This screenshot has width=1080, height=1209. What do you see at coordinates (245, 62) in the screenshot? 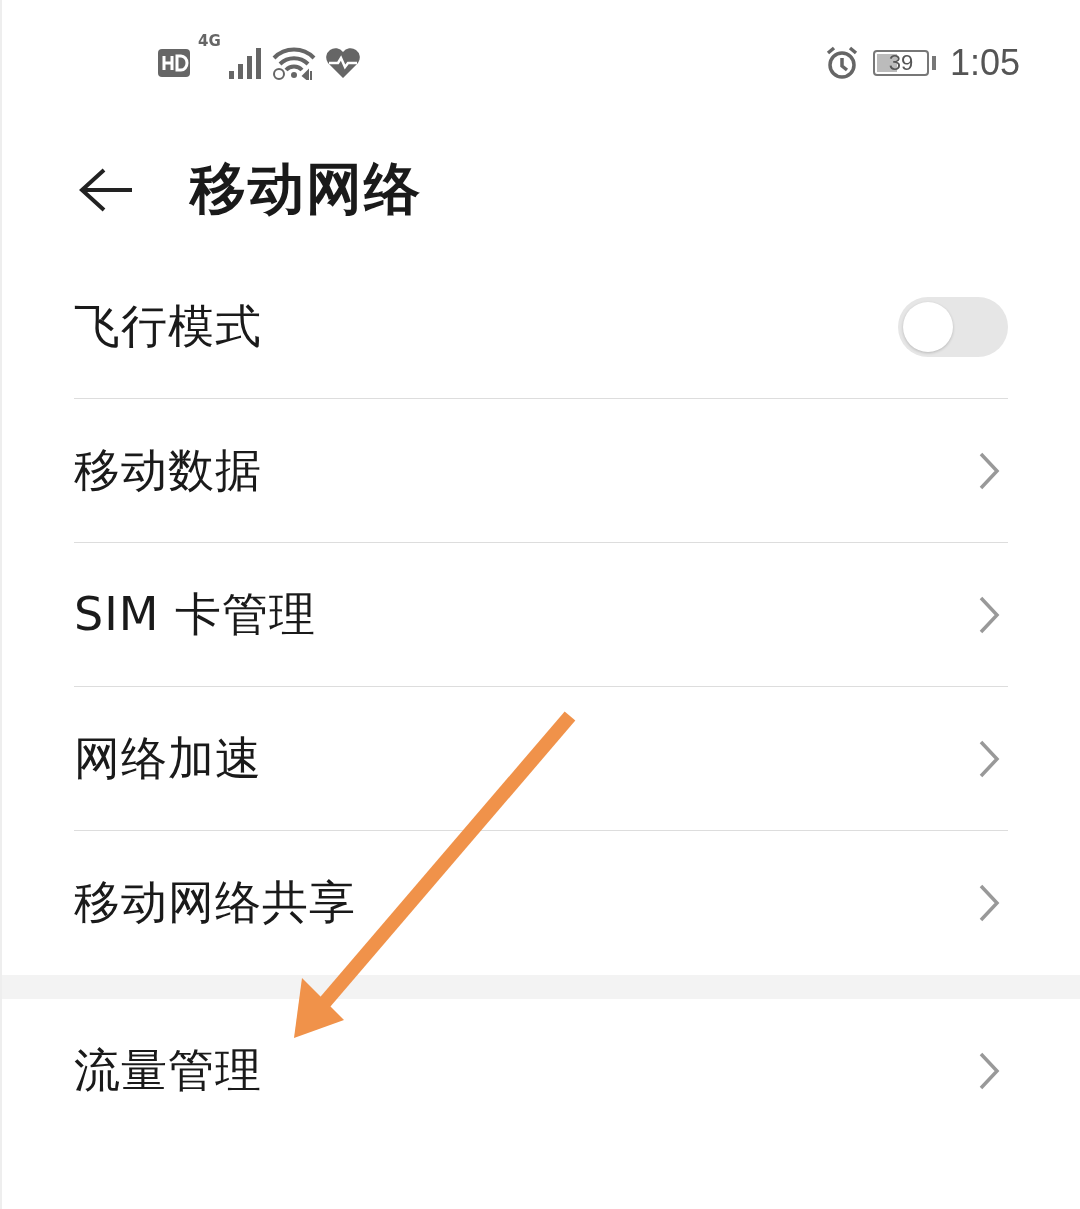
I see `signal-icon` at bounding box center [245, 62].